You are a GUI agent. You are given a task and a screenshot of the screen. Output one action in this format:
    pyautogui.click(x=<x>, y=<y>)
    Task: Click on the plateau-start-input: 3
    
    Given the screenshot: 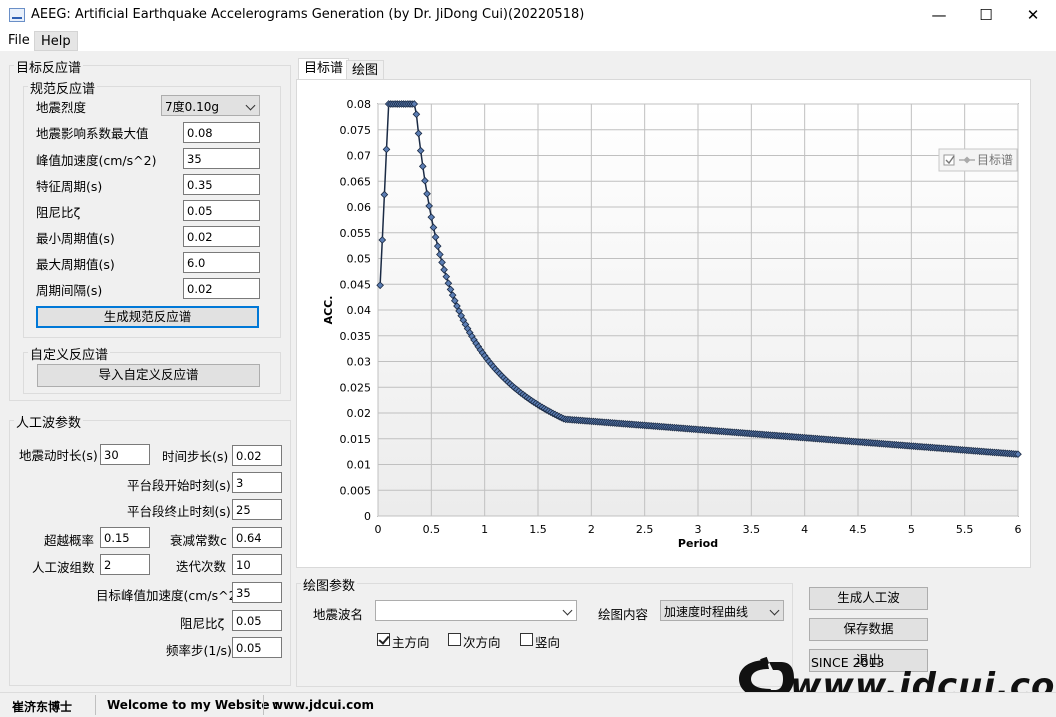 What is the action you would take?
    pyautogui.click(x=257, y=482)
    